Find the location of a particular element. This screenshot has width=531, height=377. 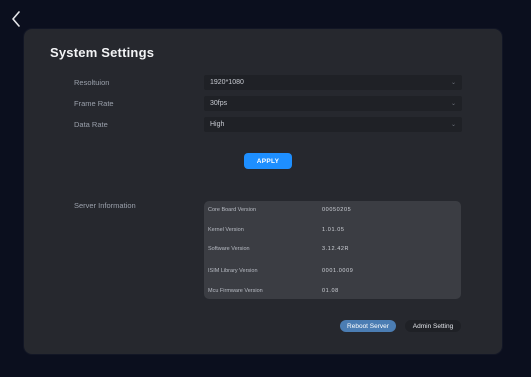

info-row: Kernel Version 1.01.05 is located at coordinates (332, 233).